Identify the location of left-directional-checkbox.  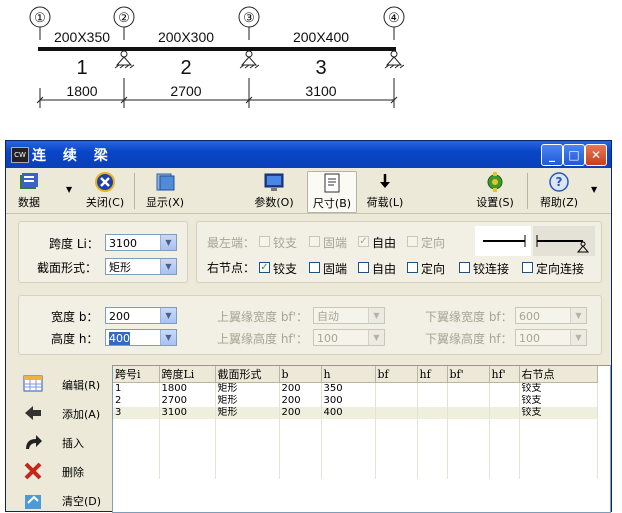
(412, 241).